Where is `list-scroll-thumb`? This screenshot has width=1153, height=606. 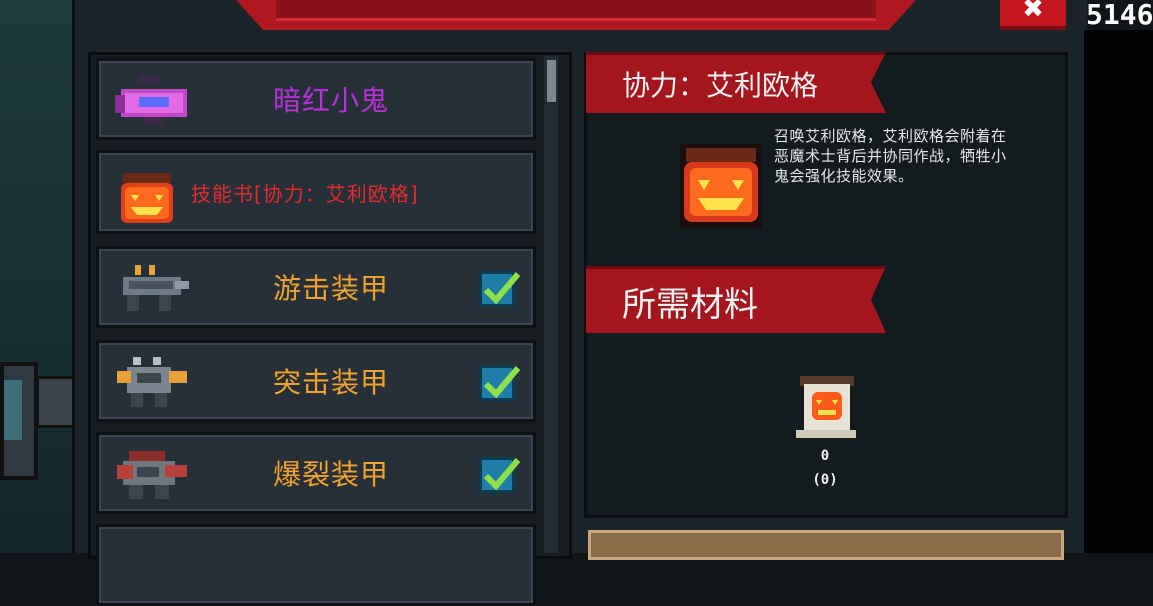
list-scroll-thumb is located at coordinates (551, 81).